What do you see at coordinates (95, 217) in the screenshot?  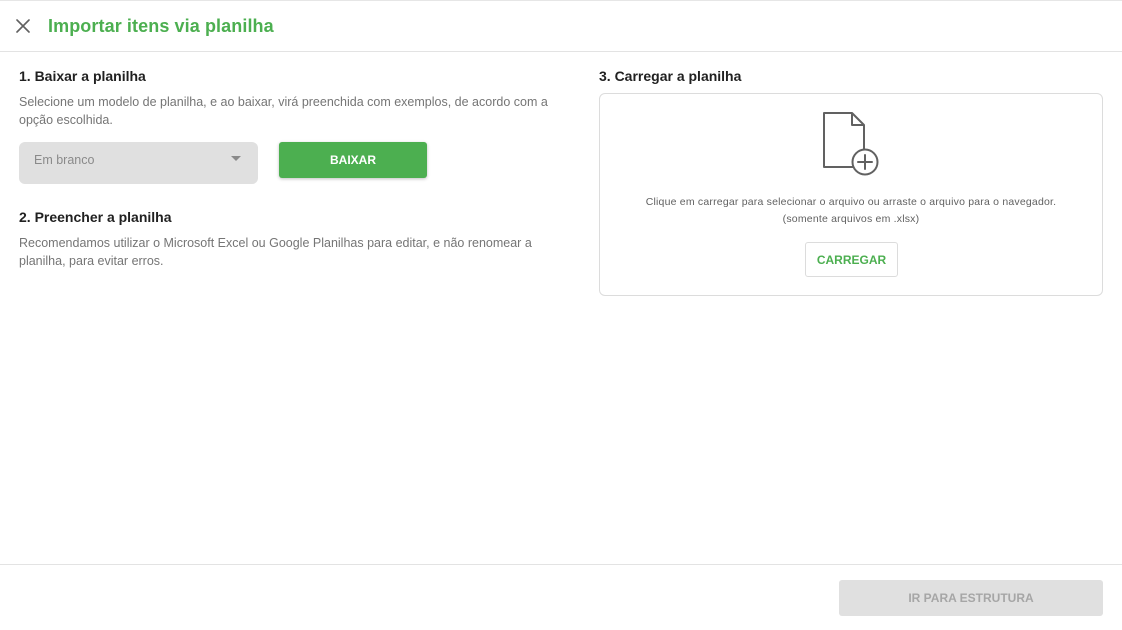 I see `step2-title: 2. Preencher a planilha` at bounding box center [95, 217].